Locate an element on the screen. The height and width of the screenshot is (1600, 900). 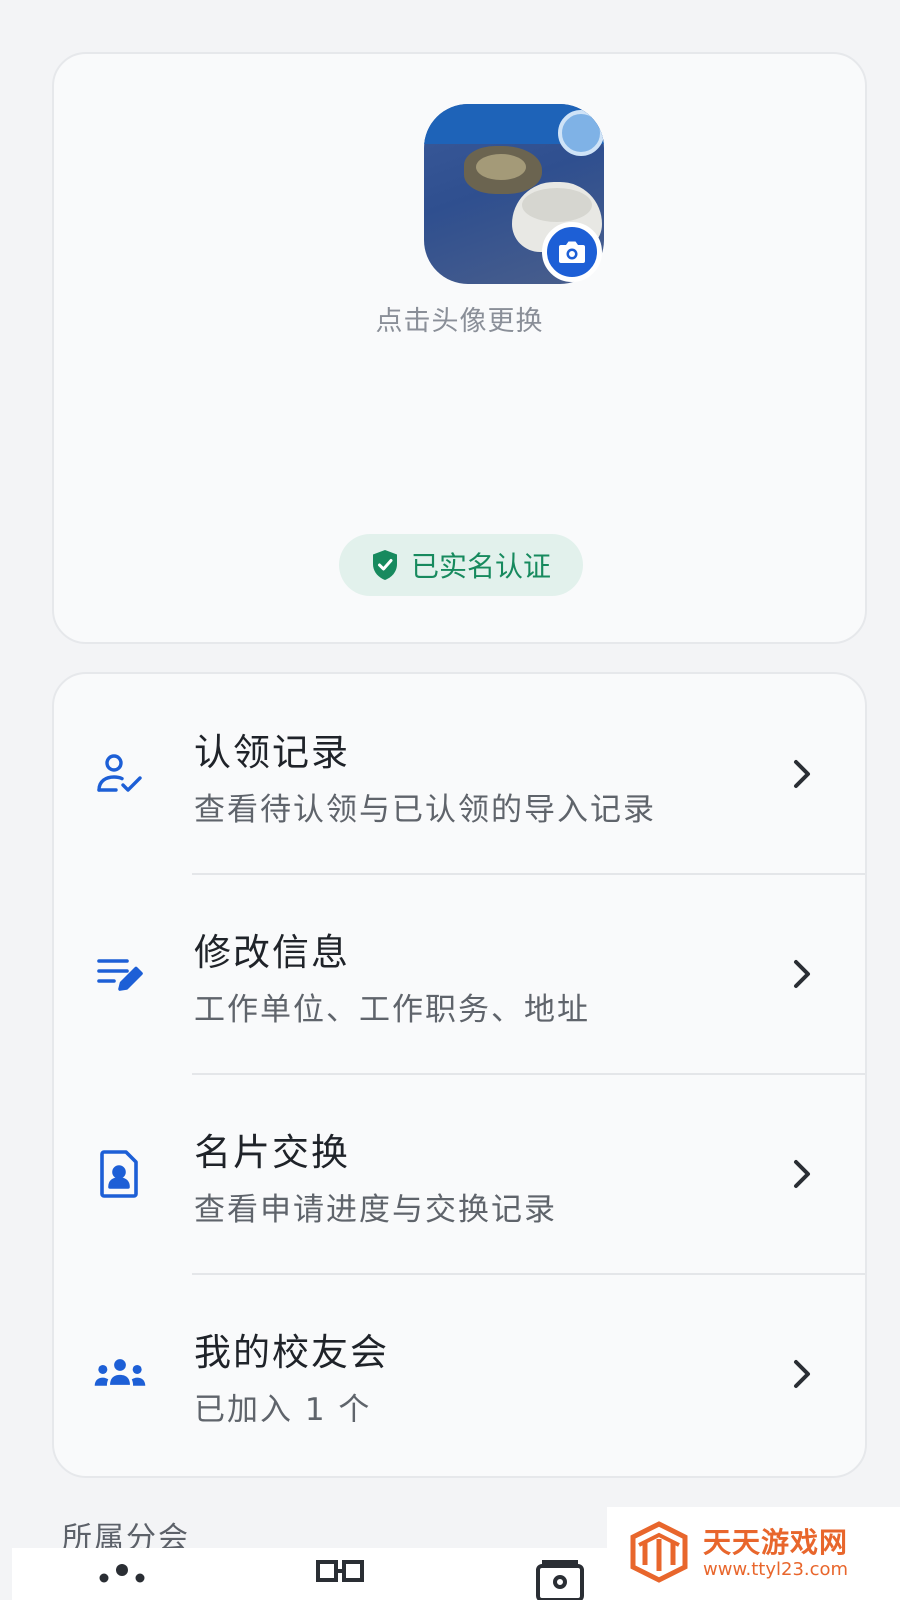
menu-item-subtitle: 查看待认领与已认领的导入记录 is located at coordinates (425, 810).